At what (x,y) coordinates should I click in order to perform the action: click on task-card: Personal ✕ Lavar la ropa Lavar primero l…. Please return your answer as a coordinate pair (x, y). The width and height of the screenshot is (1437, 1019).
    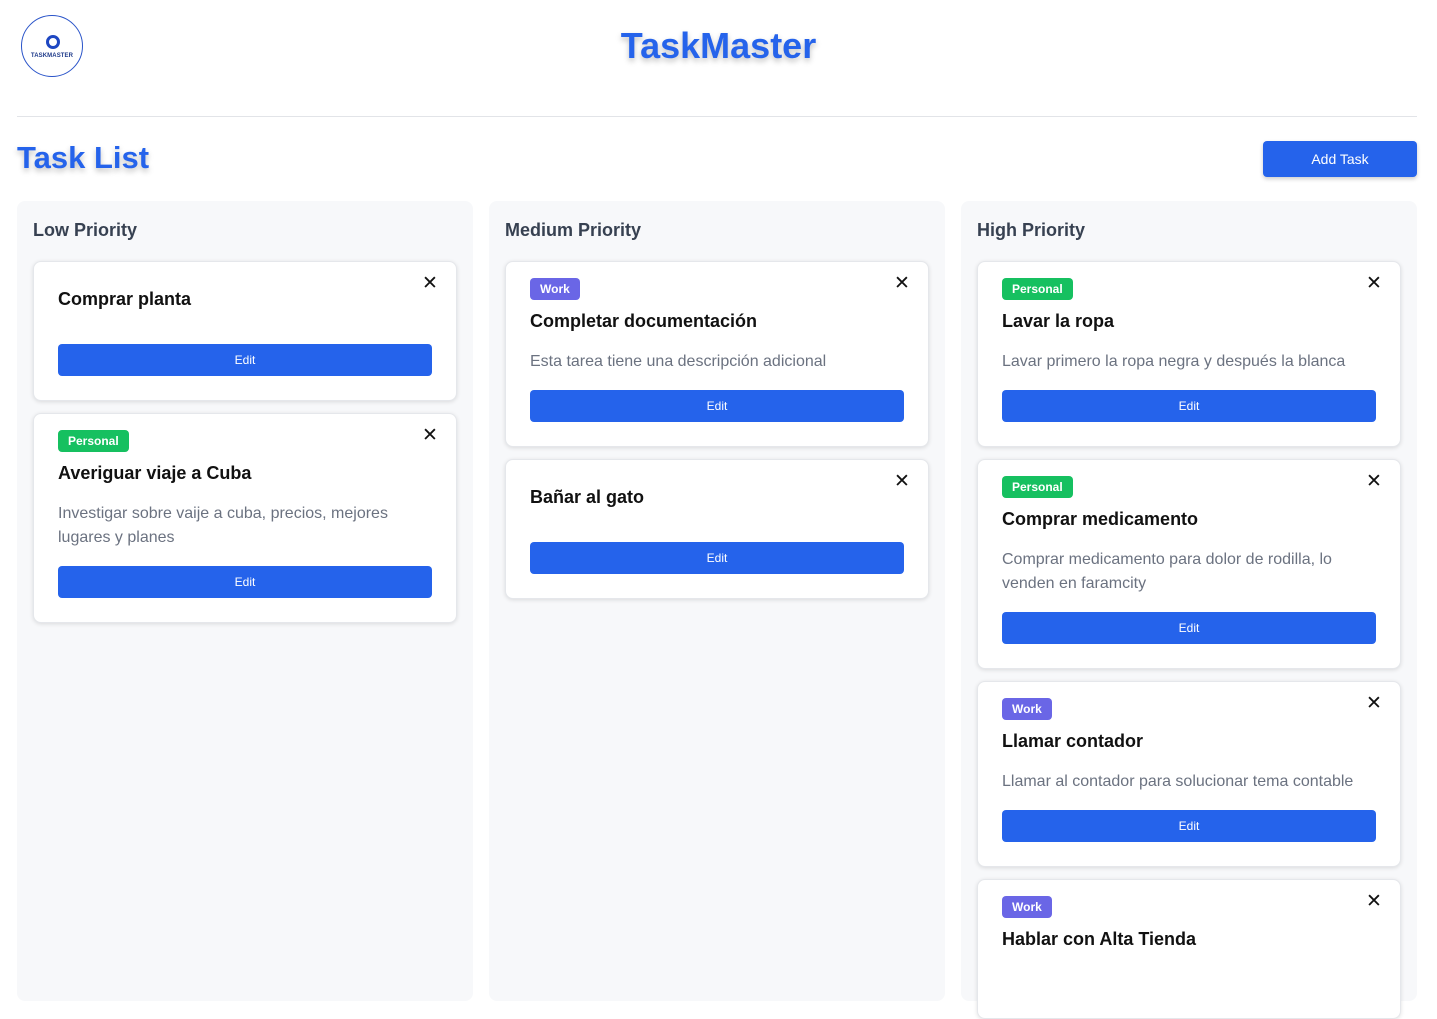
    Looking at the image, I should click on (1189, 354).